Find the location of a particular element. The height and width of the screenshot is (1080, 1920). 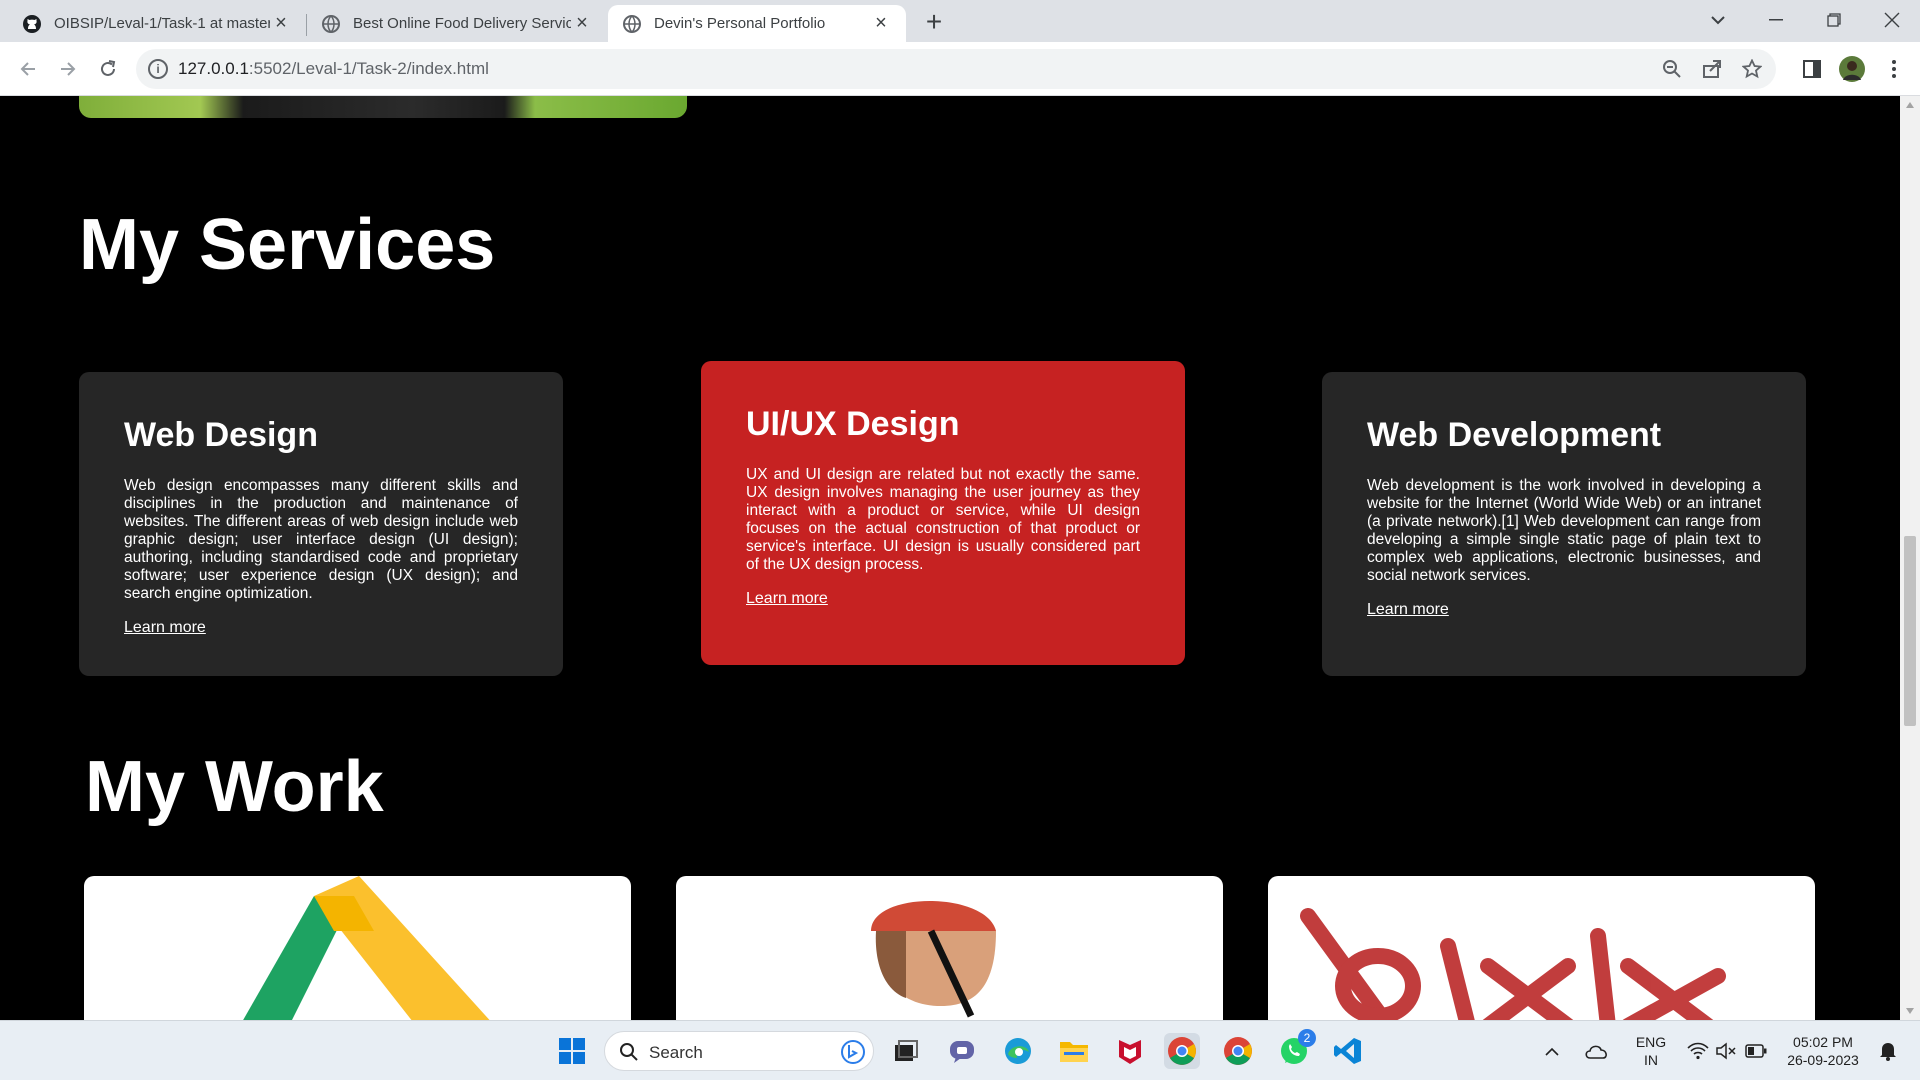

wifi-icon is located at coordinates (1698, 1051).